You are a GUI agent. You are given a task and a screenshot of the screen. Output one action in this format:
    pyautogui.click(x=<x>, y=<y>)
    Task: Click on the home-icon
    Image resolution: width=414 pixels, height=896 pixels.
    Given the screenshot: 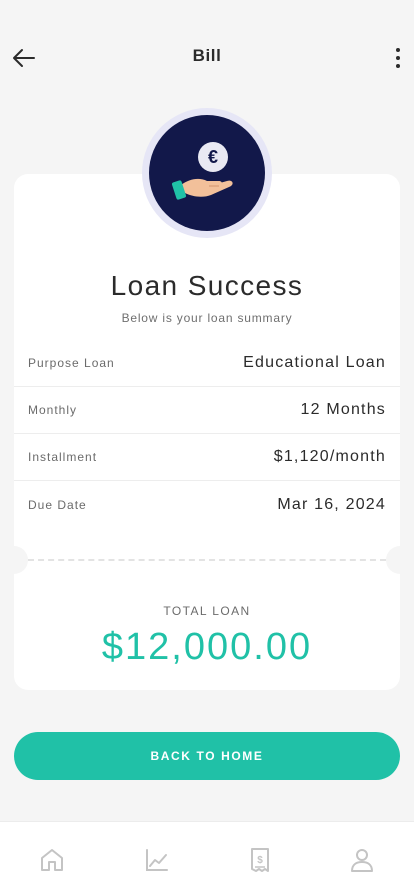 What is the action you would take?
    pyautogui.click(x=52, y=860)
    